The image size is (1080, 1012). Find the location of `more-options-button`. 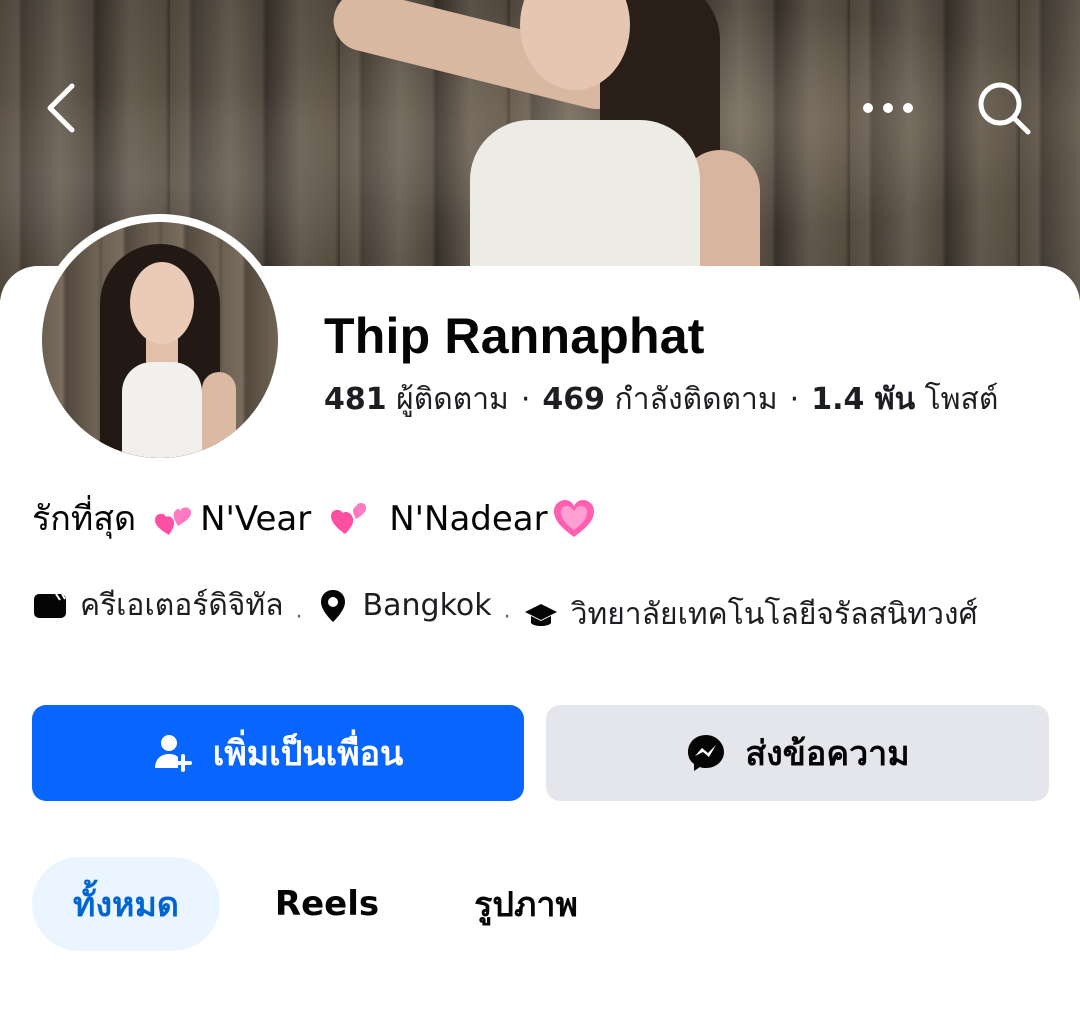

more-options-button is located at coordinates (888, 108).